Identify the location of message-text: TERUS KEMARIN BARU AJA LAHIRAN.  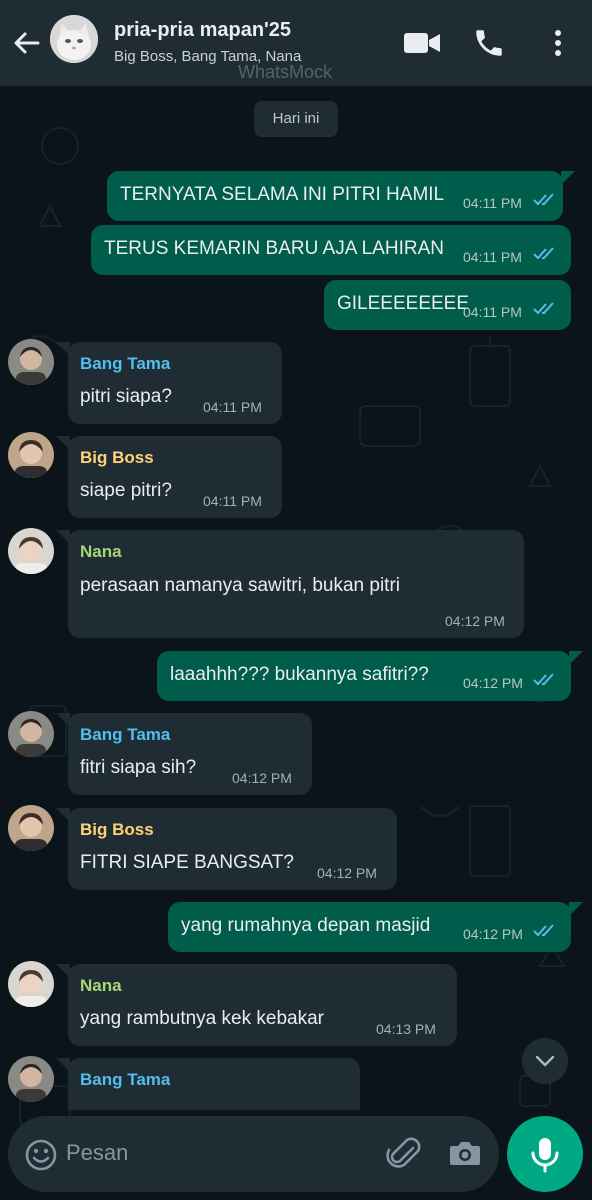
(274, 248).